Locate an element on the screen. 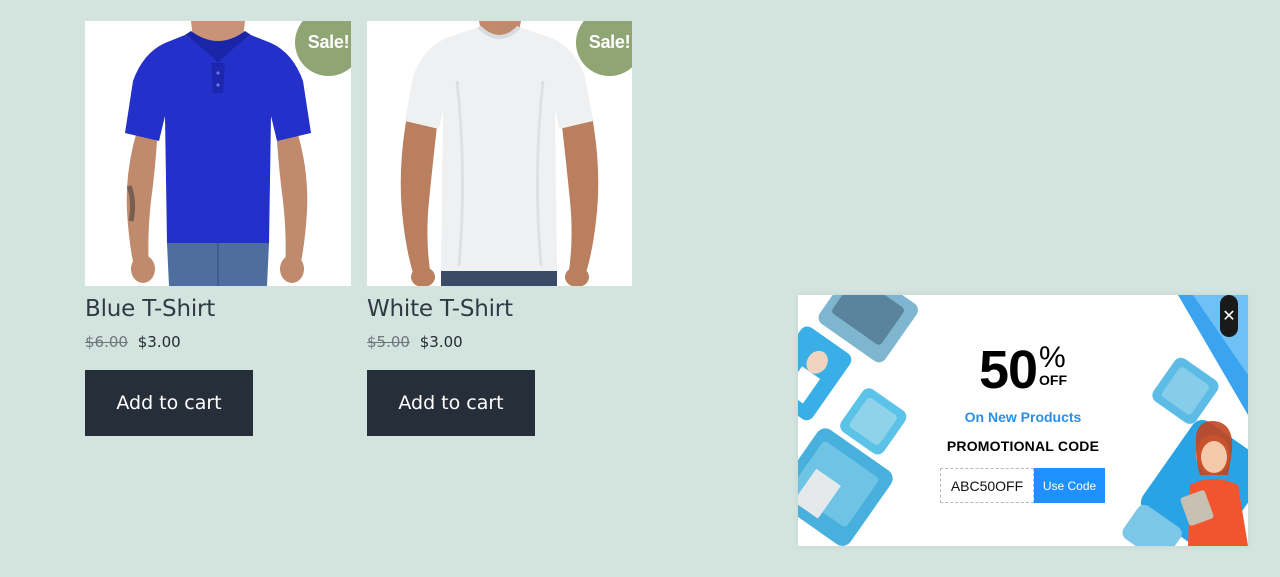 Image resolution: width=1280 pixels, height=577 pixels. discount-number: 50 is located at coordinates (1008, 370).